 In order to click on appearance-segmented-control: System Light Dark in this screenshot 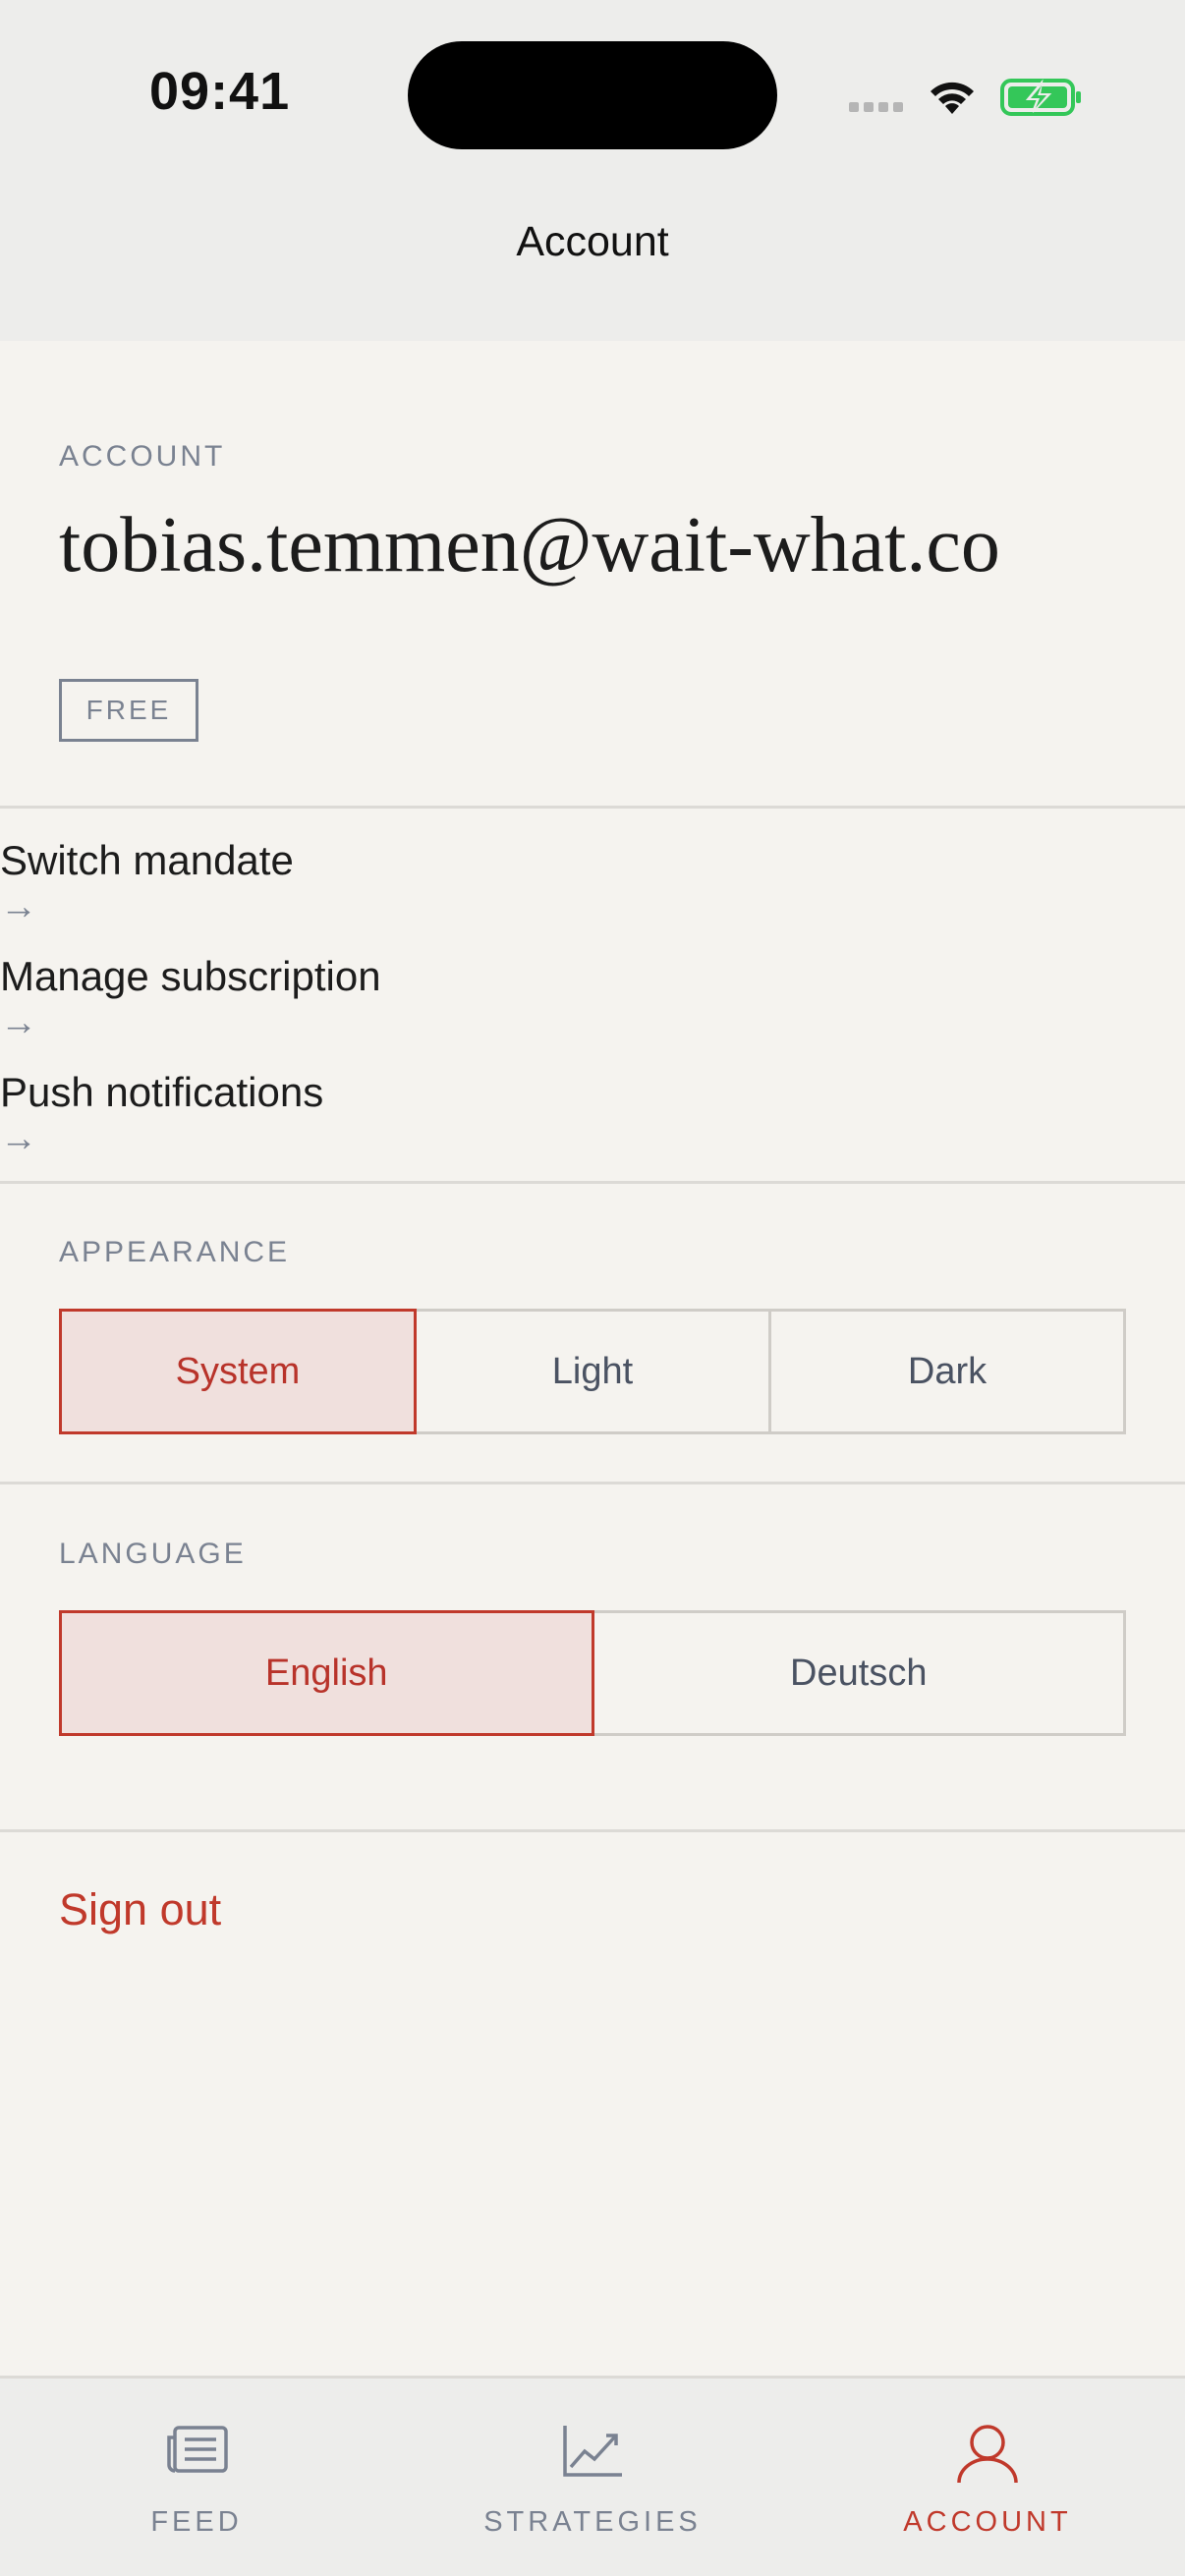, I will do `click(592, 1371)`.